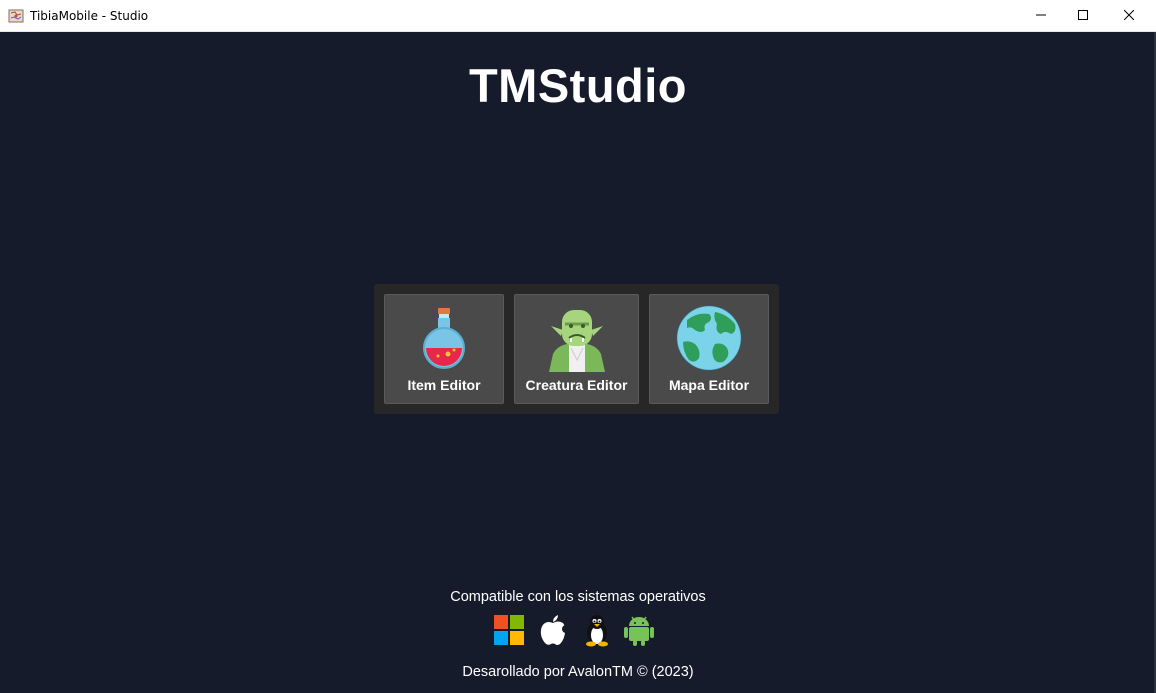 This screenshot has height=693, width=1156. I want to click on window-title: TibiaMobile - Studio, so click(89, 16).